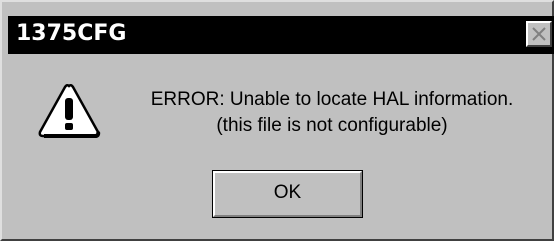 This screenshot has width=554, height=241. Describe the element at coordinates (71, 33) in the screenshot. I see `window-title: 1375CFG` at that location.